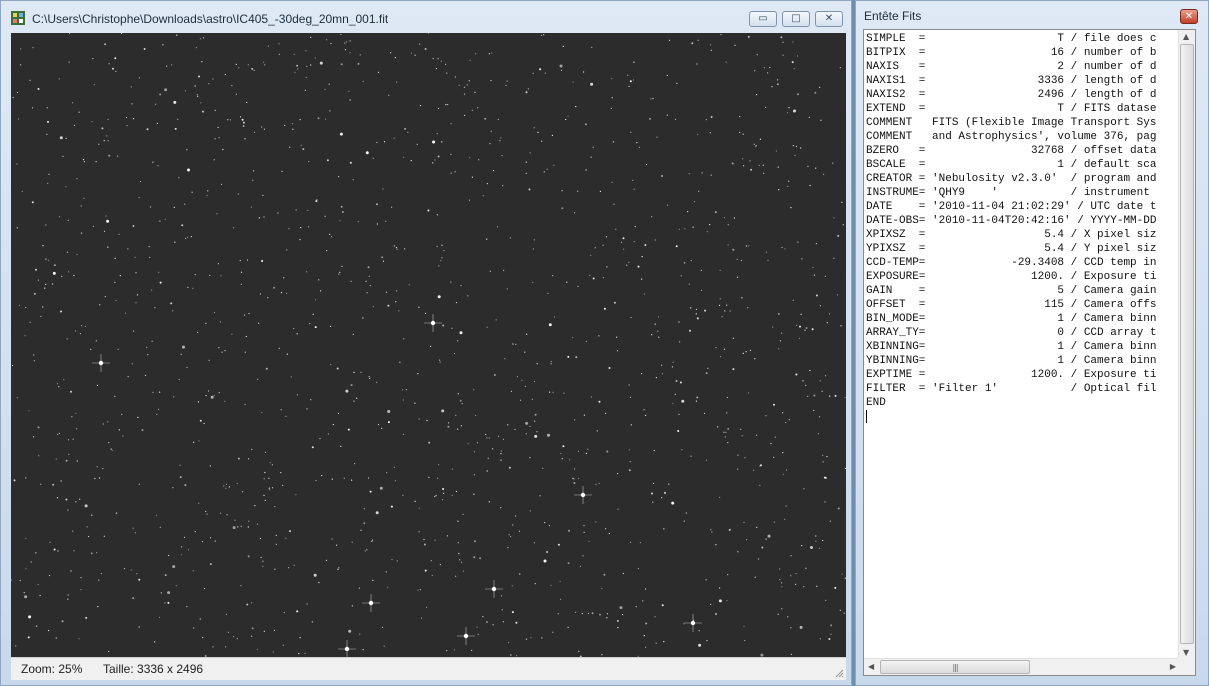 The width and height of the screenshot is (1209, 686). Describe the element at coordinates (1011, 151) in the screenshot. I see `fits-header-line: BZERO = 32768 / offset data` at that location.